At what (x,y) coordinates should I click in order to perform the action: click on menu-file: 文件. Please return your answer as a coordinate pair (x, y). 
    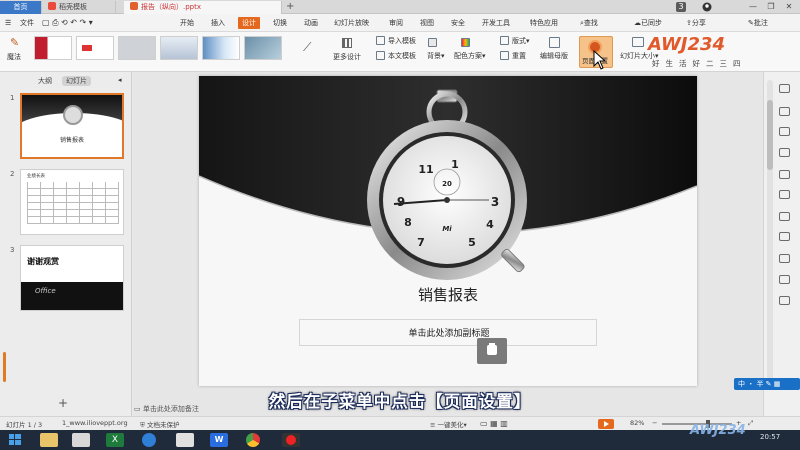
    Looking at the image, I should click on (27, 23).